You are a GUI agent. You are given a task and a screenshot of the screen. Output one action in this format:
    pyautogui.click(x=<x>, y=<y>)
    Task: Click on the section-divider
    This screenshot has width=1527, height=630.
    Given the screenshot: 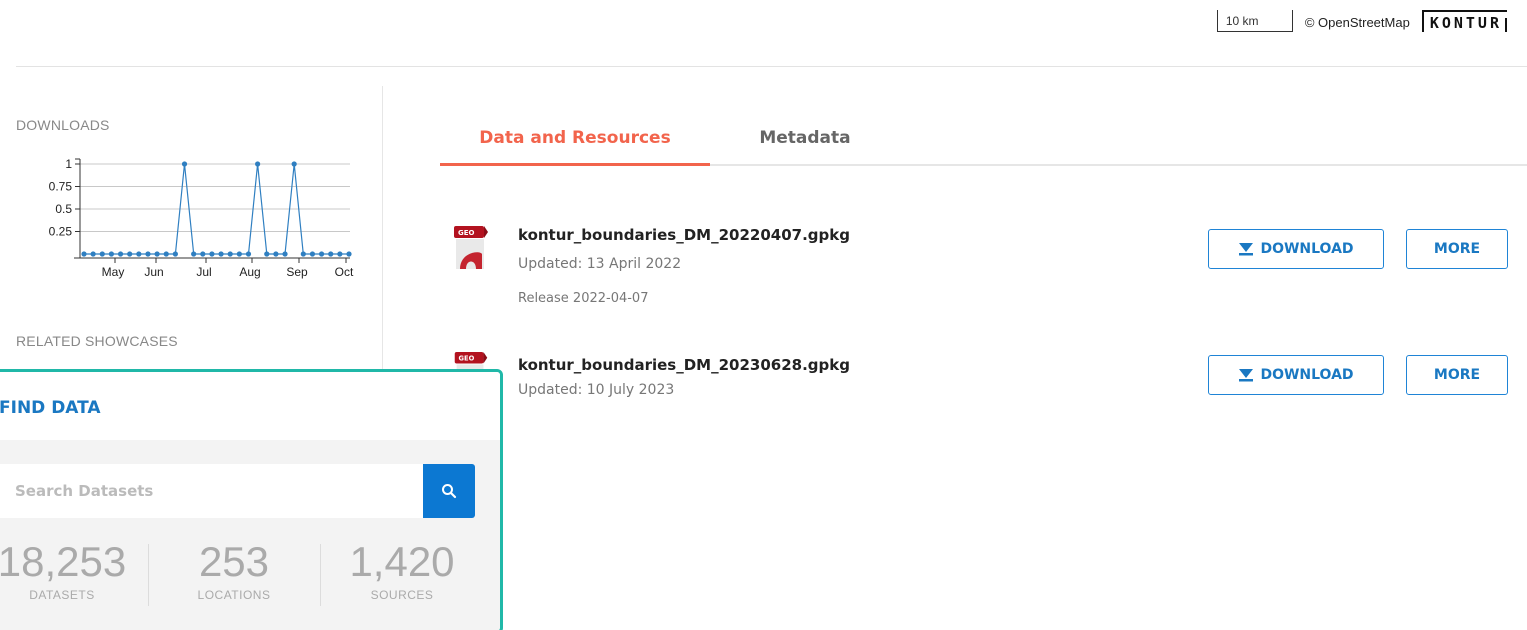 What is the action you would take?
    pyautogui.click(x=771, y=66)
    